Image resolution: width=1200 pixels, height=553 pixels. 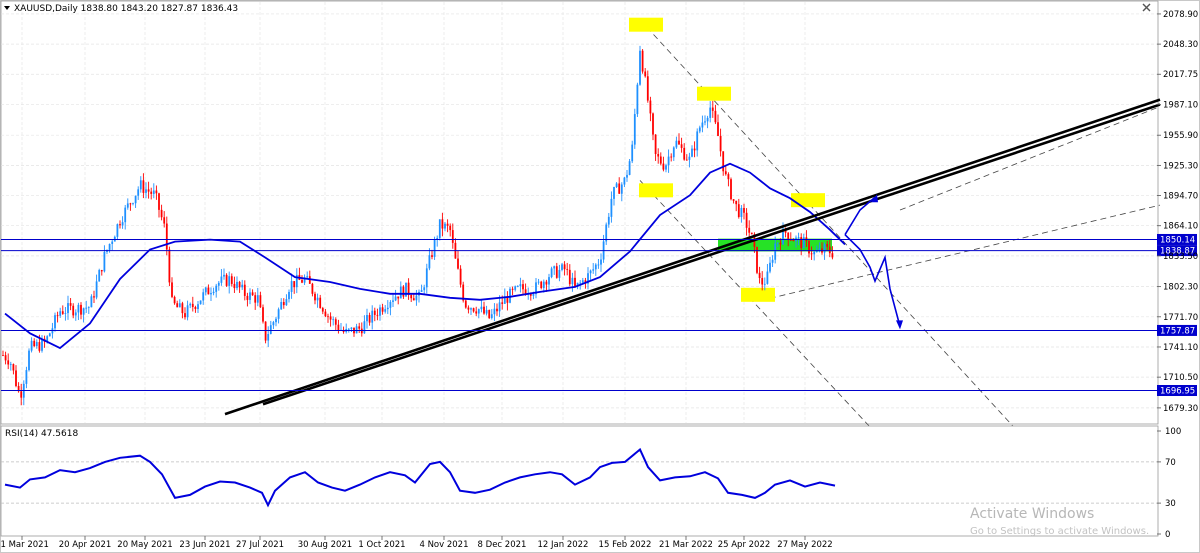 I want to click on rsi-tick-label: 70, so click(x=1170, y=463).